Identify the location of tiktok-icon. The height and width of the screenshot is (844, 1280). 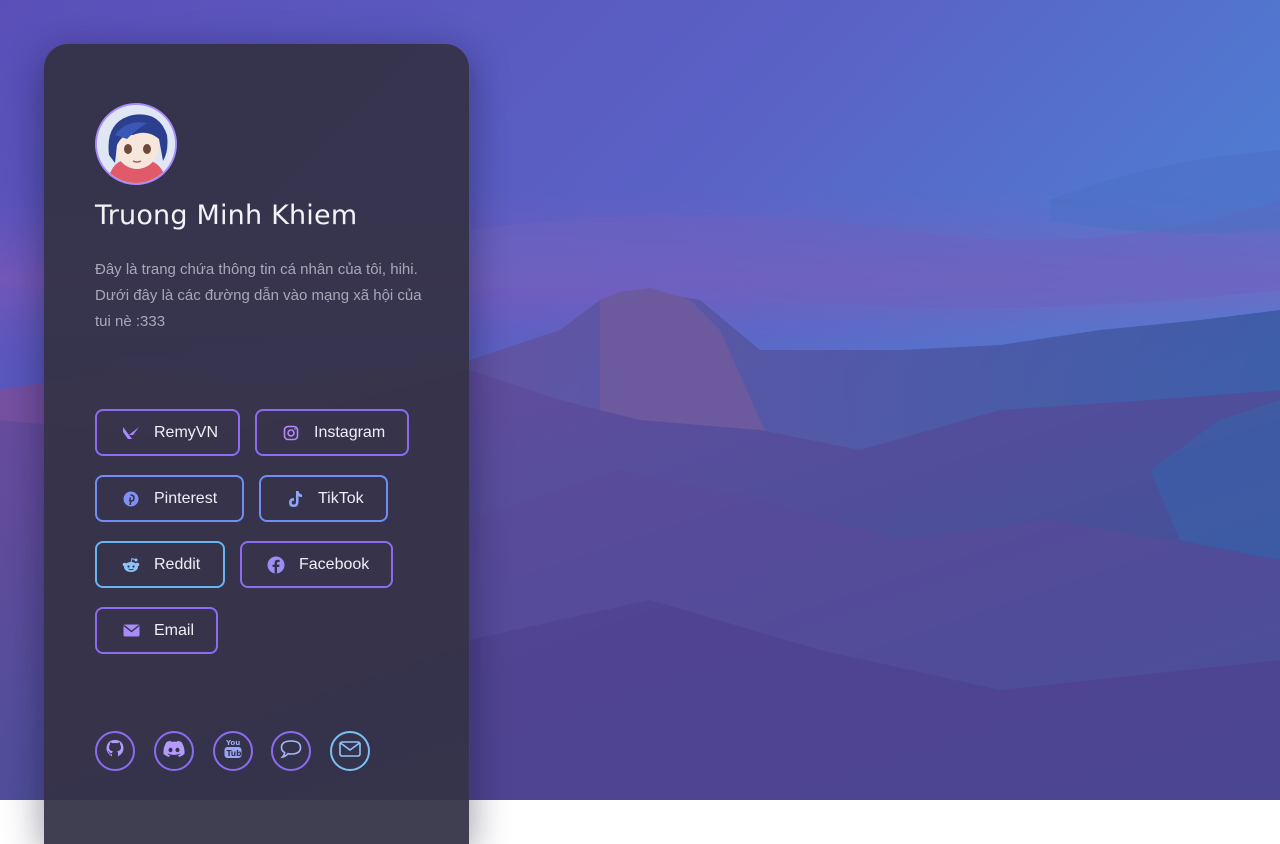
(295, 499).